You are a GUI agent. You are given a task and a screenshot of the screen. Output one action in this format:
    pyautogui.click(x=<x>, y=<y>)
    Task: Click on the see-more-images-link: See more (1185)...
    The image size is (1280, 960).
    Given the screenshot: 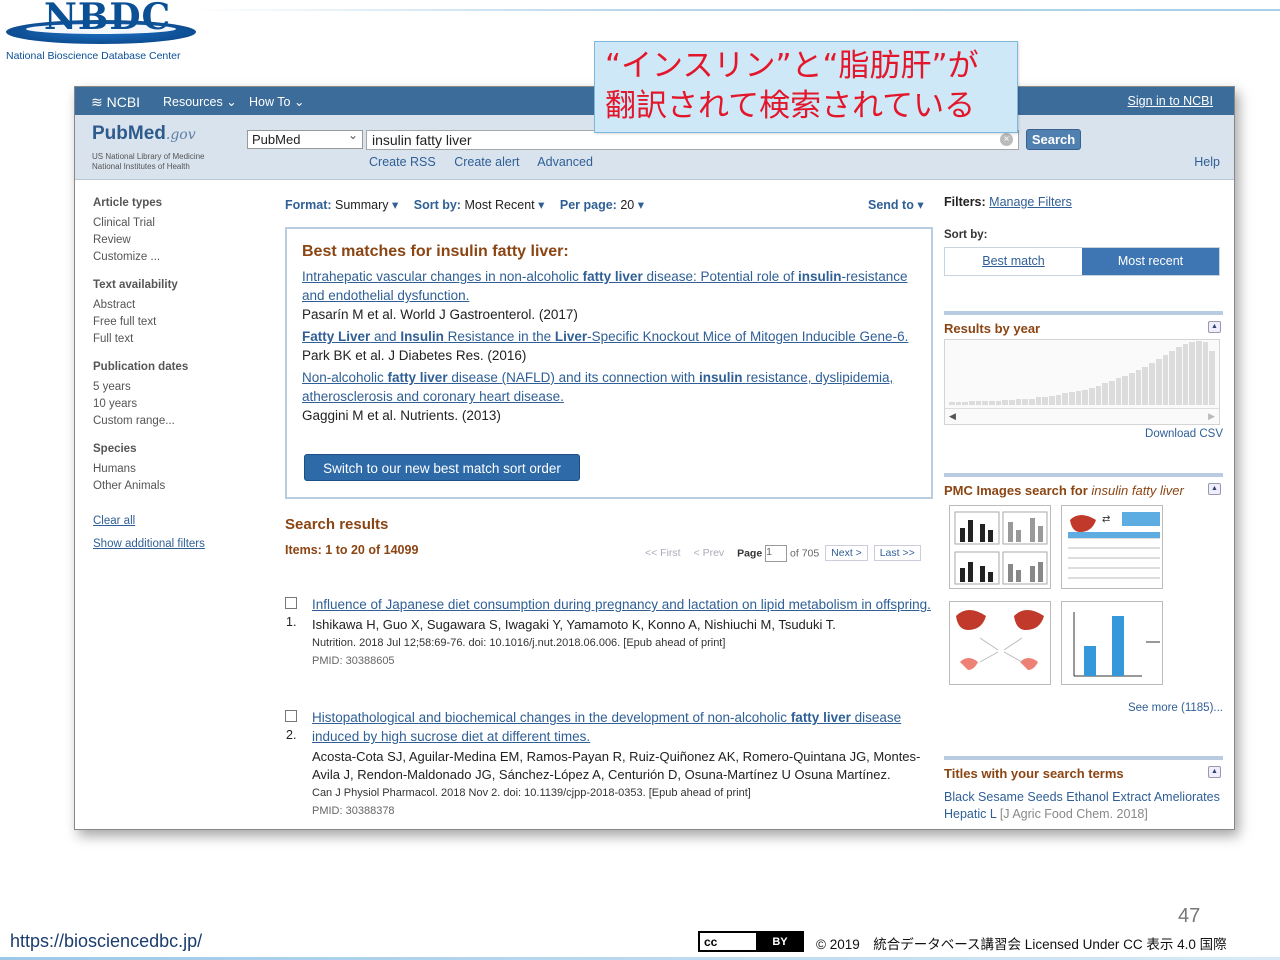 What is the action you would take?
    pyautogui.click(x=1175, y=708)
    